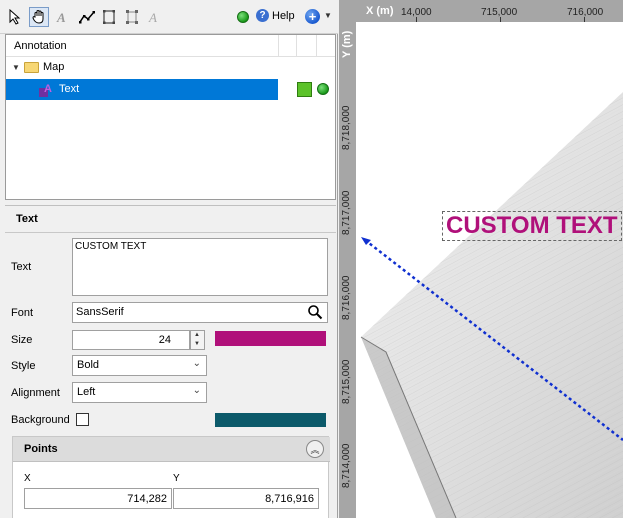  Describe the element at coordinates (87, 17) in the screenshot. I see `polyline-icon` at that location.